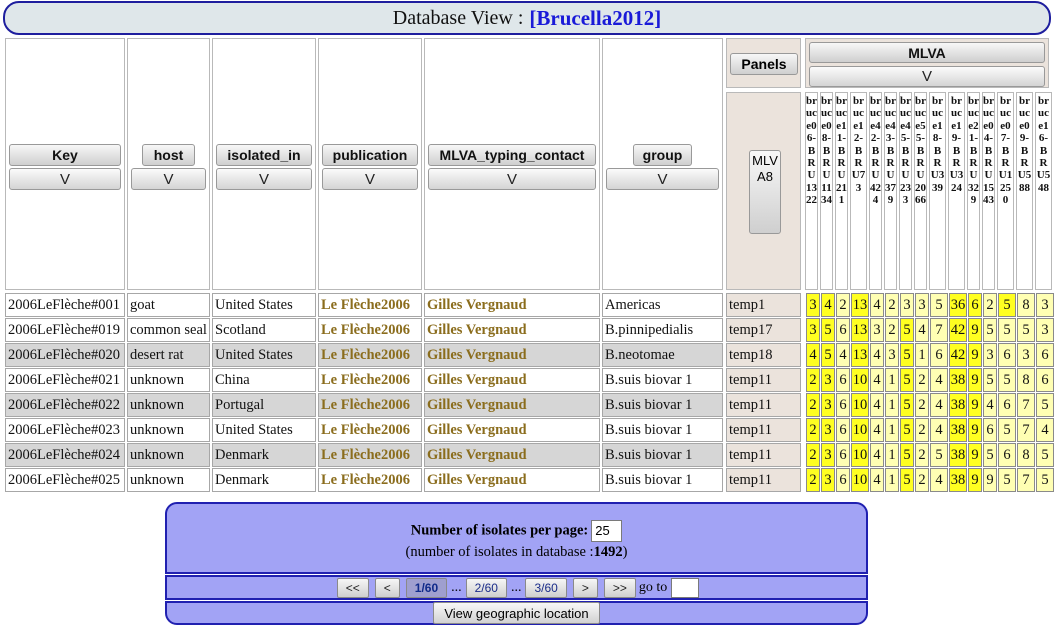 This screenshot has width=1054, height=630. Describe the element at coordinates (168, 355) in the screenshot. I see `host-cell: desert rat` at that location.